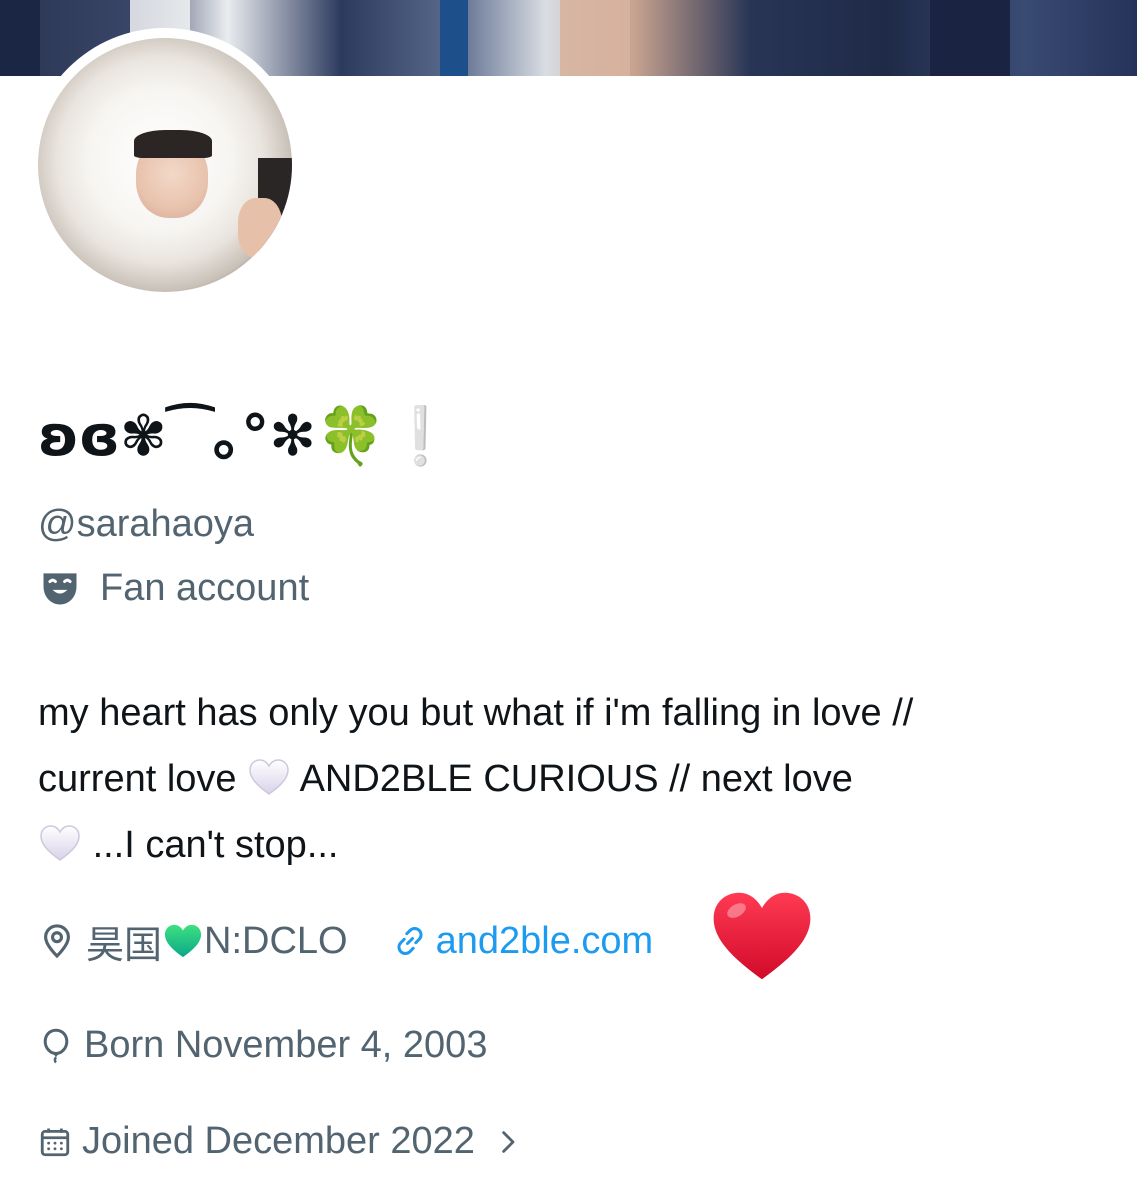  Describe the element at coordinates (146, 524) in the screenshot. I see `user-handle: @sarahaoya` at that location.